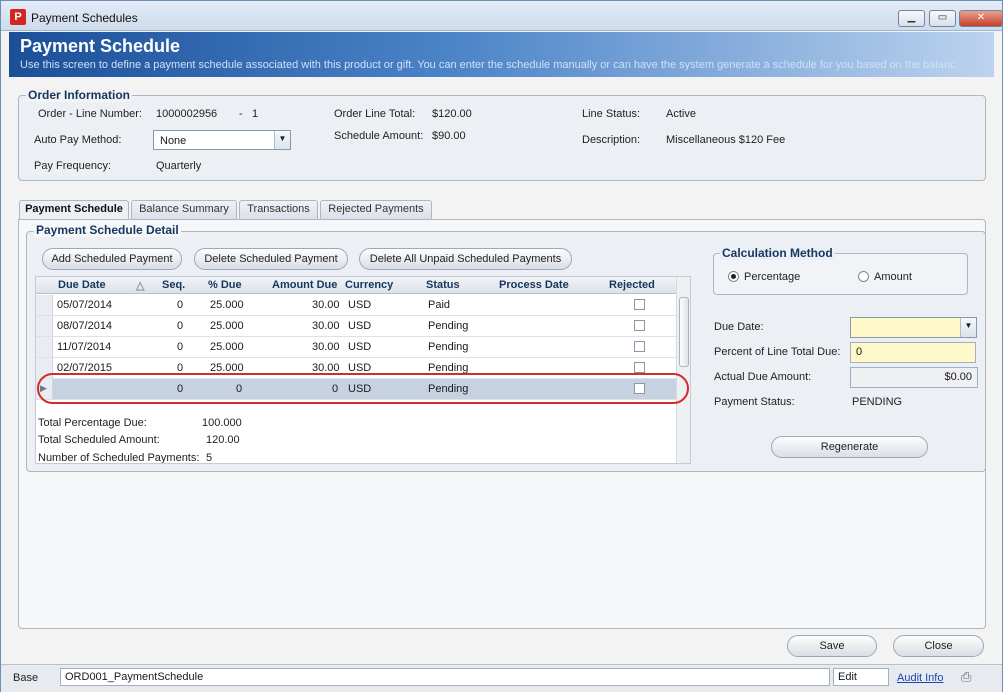  What do you see at coordinates (255, 114) in the screenshot?
I see `line-number: 1` at bounding box center [255, 114].